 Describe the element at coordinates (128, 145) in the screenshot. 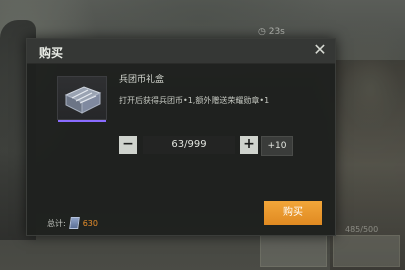

I see `decrease-quantity-button: −` at that location.